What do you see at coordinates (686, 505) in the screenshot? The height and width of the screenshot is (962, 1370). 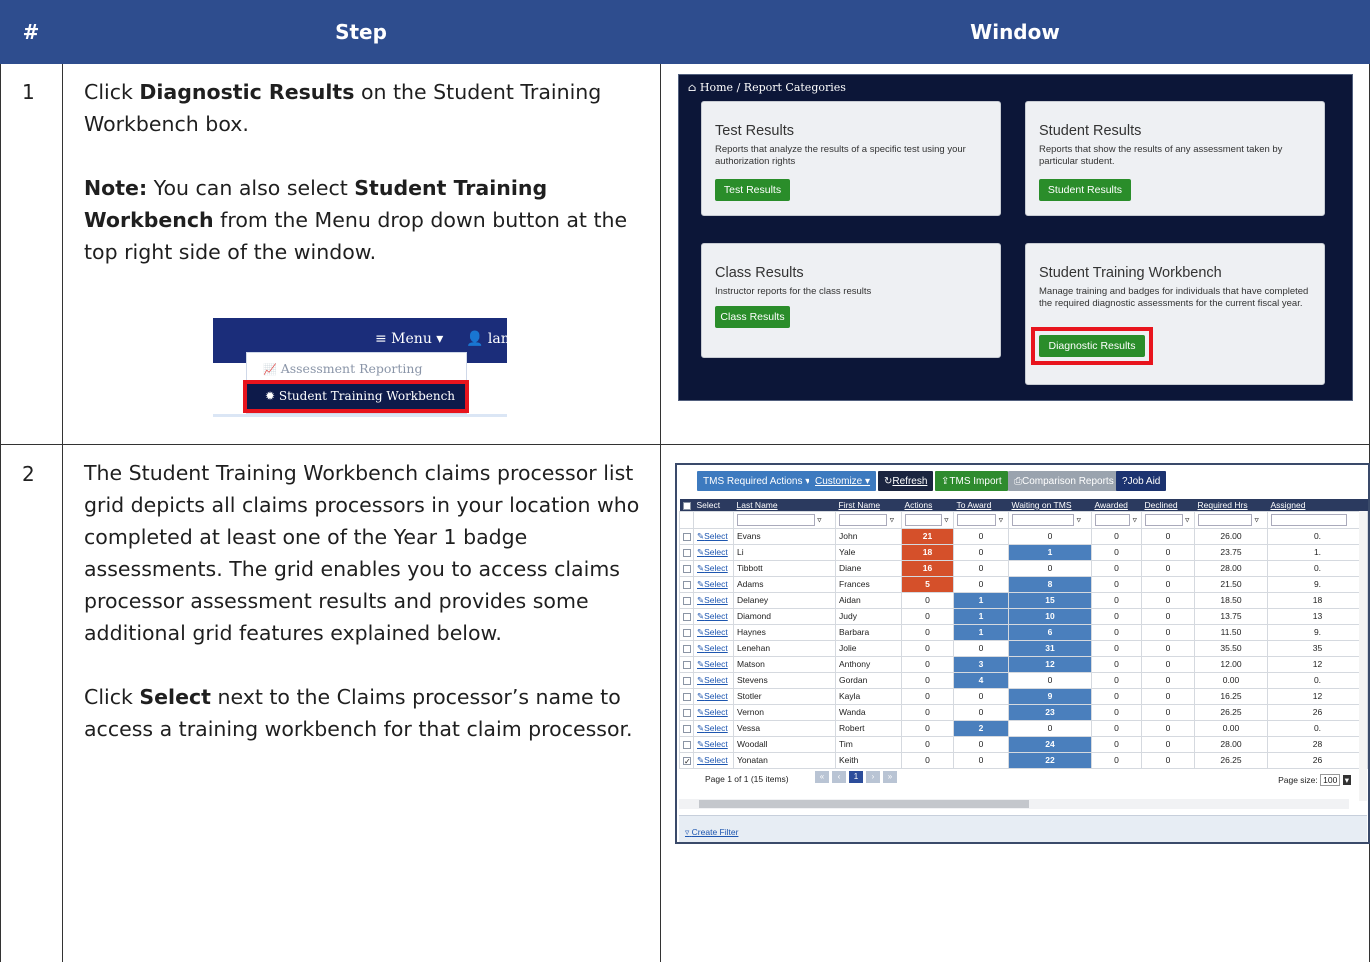 I see `select-all-checkbox` at bounding box center [686, 505].